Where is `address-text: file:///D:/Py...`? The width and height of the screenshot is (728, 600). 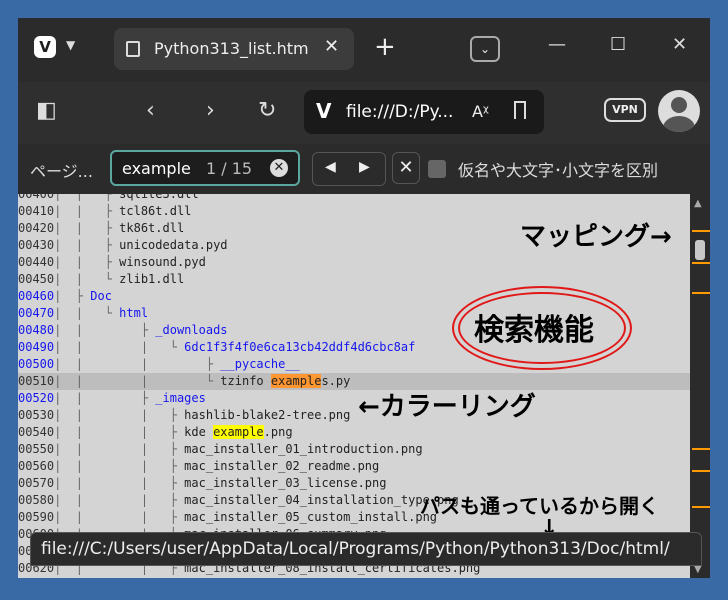
address-text: file:///D:/Py... is located at coordinates (399, 112).